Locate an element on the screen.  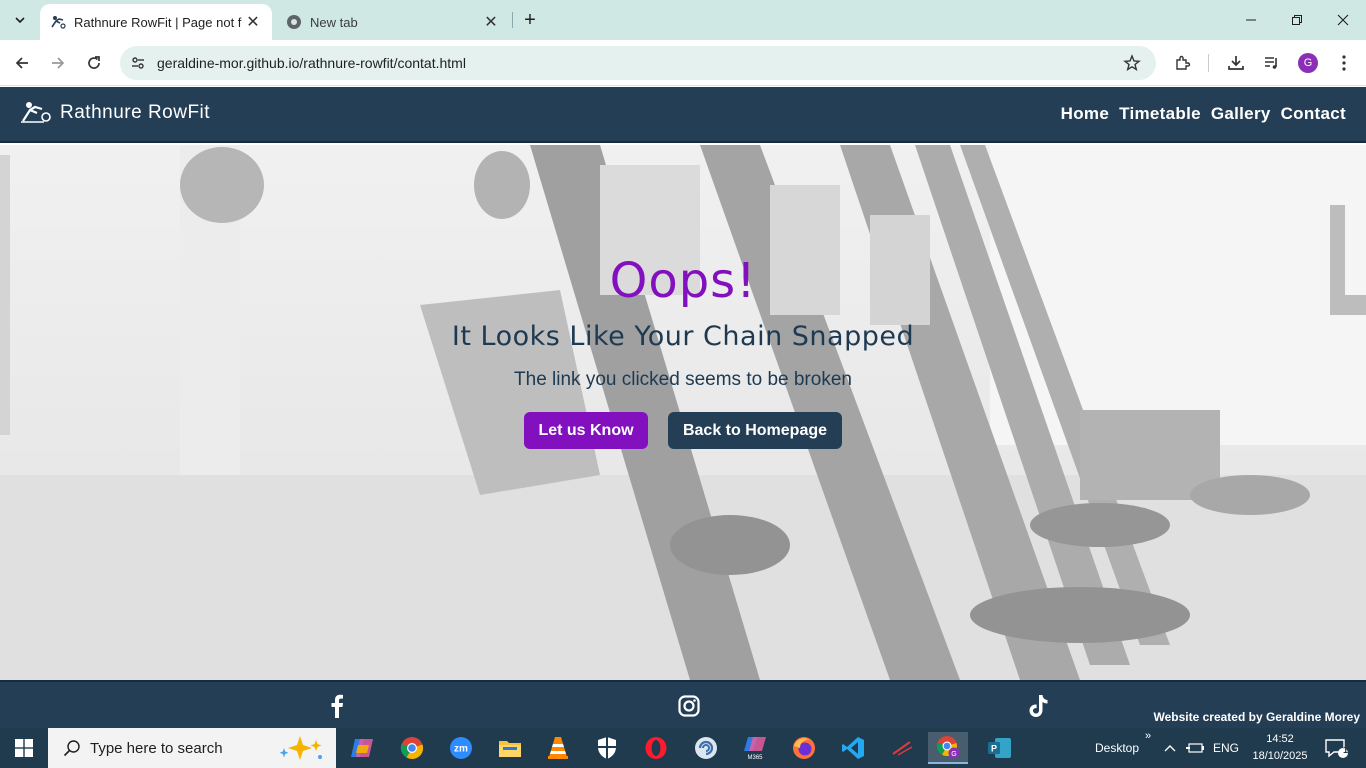
taskbar-search: Type here to search is located at coordinates (192, 748).